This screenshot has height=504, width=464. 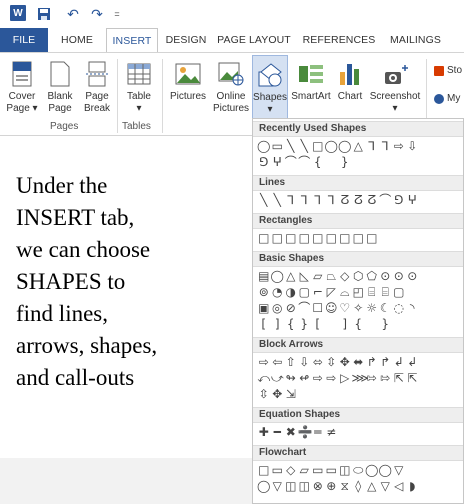 I want to click on shape-option: [, so click(x=318, y=324).